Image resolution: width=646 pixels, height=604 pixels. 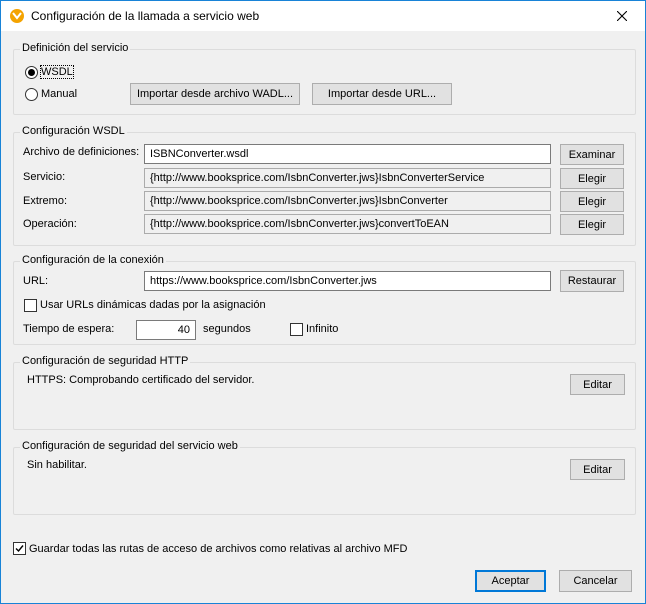 I want to click on service-definition-group: Definición del servicio, so click(x=324, y=78).